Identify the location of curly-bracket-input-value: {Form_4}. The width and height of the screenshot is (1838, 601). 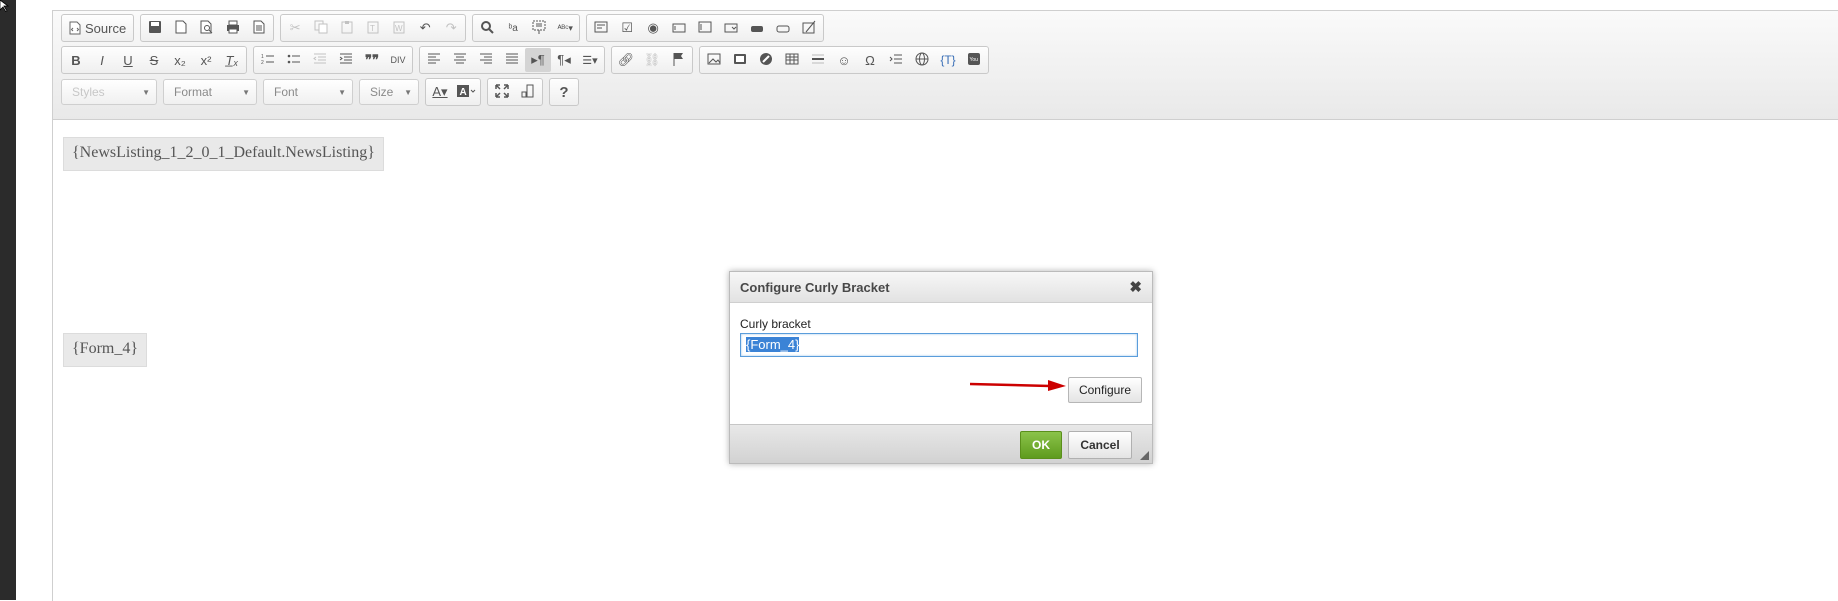
(773, 344).